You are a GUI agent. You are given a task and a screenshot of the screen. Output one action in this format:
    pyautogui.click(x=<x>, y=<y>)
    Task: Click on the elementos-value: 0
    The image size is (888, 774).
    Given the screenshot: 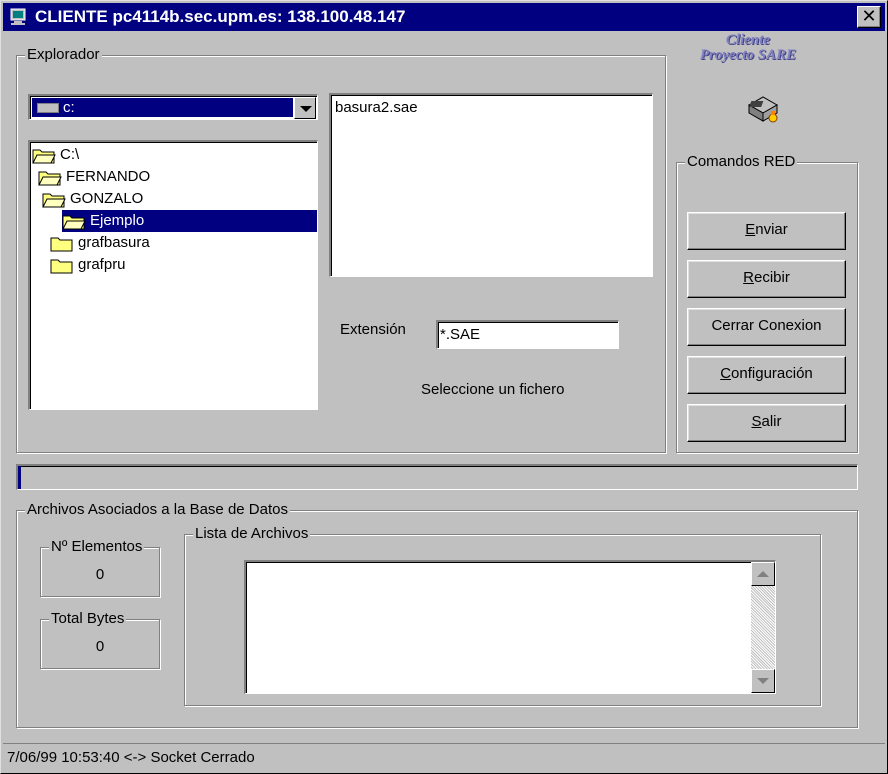 What is the action you would take?
    pyautogui.click(x=100, y=574)
    